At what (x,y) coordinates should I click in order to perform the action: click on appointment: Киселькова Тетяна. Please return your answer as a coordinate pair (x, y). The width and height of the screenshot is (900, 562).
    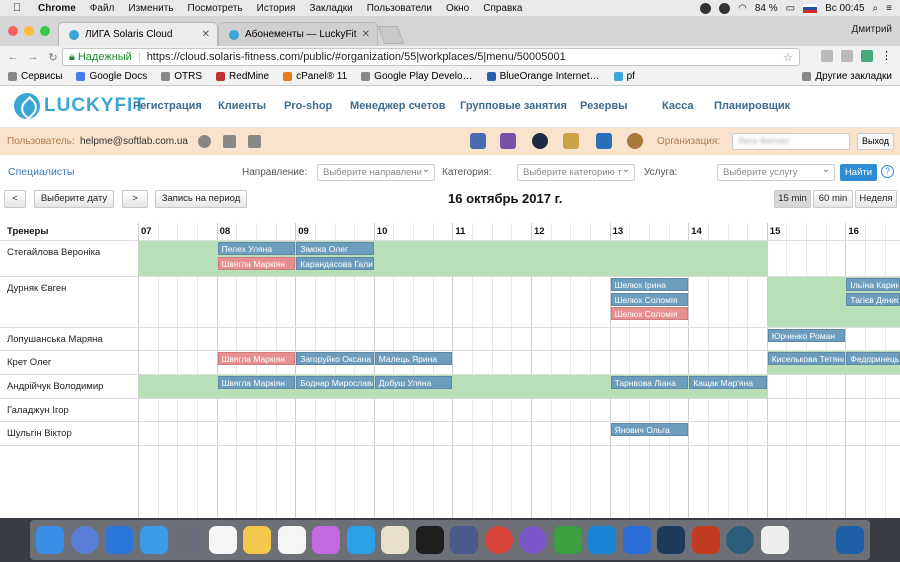
    Looking at the image, I should click on (806, 358).